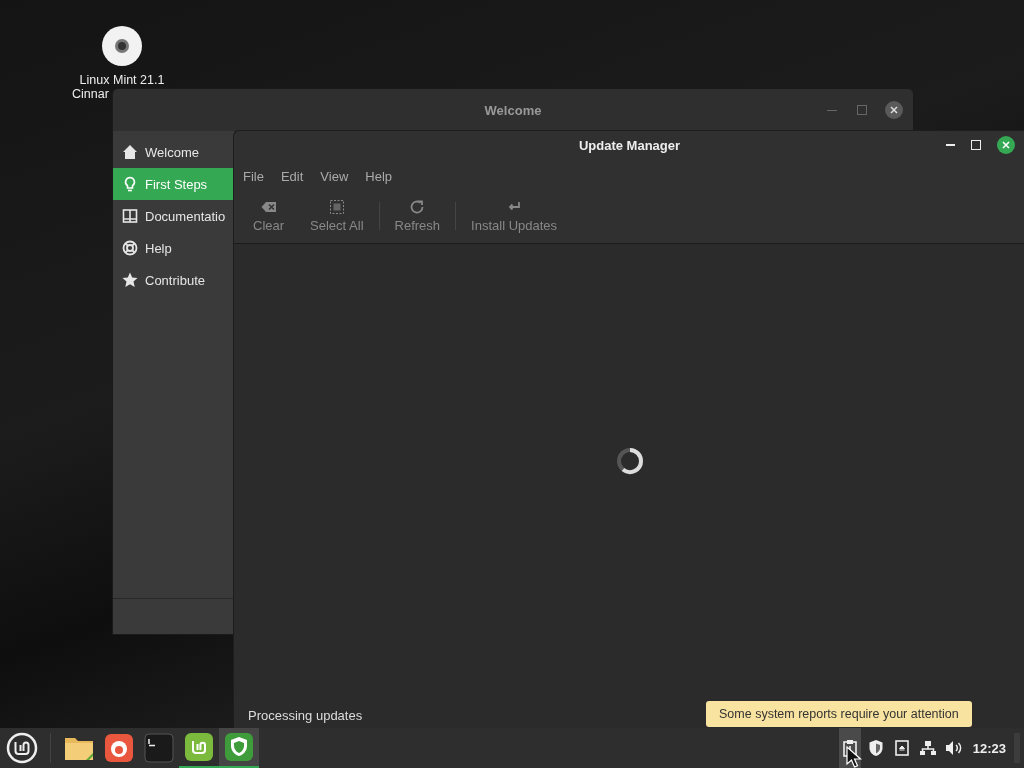 Image resolution: width=1024 pixels, height=768 pixels. What do you see at coordinates (417, 207) in the screenshot?
I see `refresh-icon` at bounding box center [417, 207].